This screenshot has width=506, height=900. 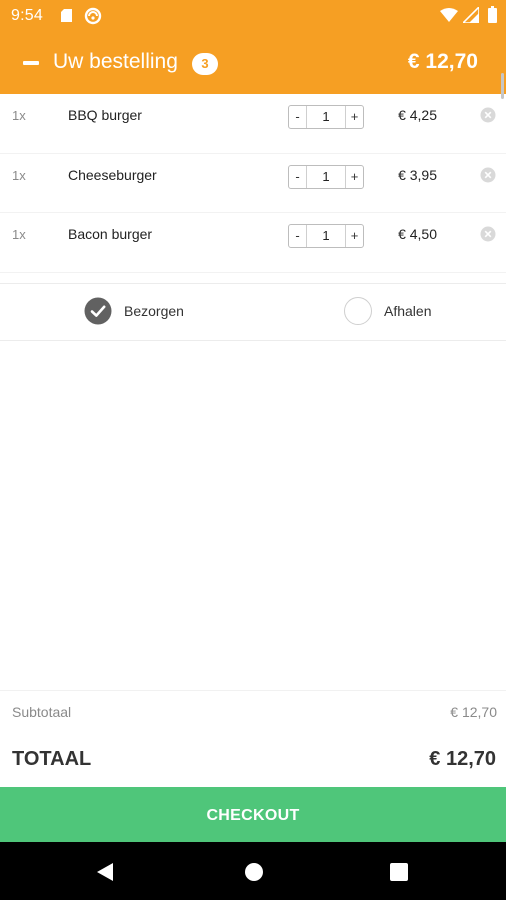 What do you see at coordinates (205, 64) in the screenshot?
I see `item-count-badge: 3` at bounding box center [205, 64].